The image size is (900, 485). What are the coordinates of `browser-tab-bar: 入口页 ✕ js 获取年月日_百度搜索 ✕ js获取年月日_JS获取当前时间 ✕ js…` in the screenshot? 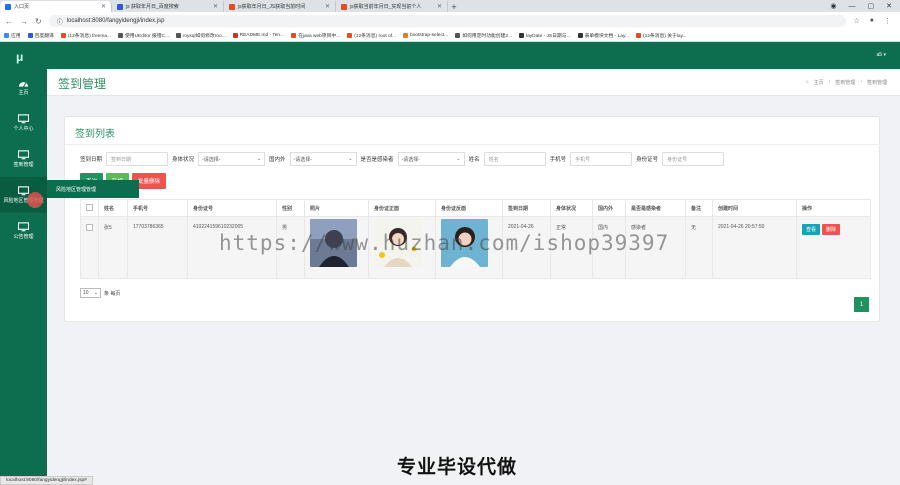 It's located at (450, 6).